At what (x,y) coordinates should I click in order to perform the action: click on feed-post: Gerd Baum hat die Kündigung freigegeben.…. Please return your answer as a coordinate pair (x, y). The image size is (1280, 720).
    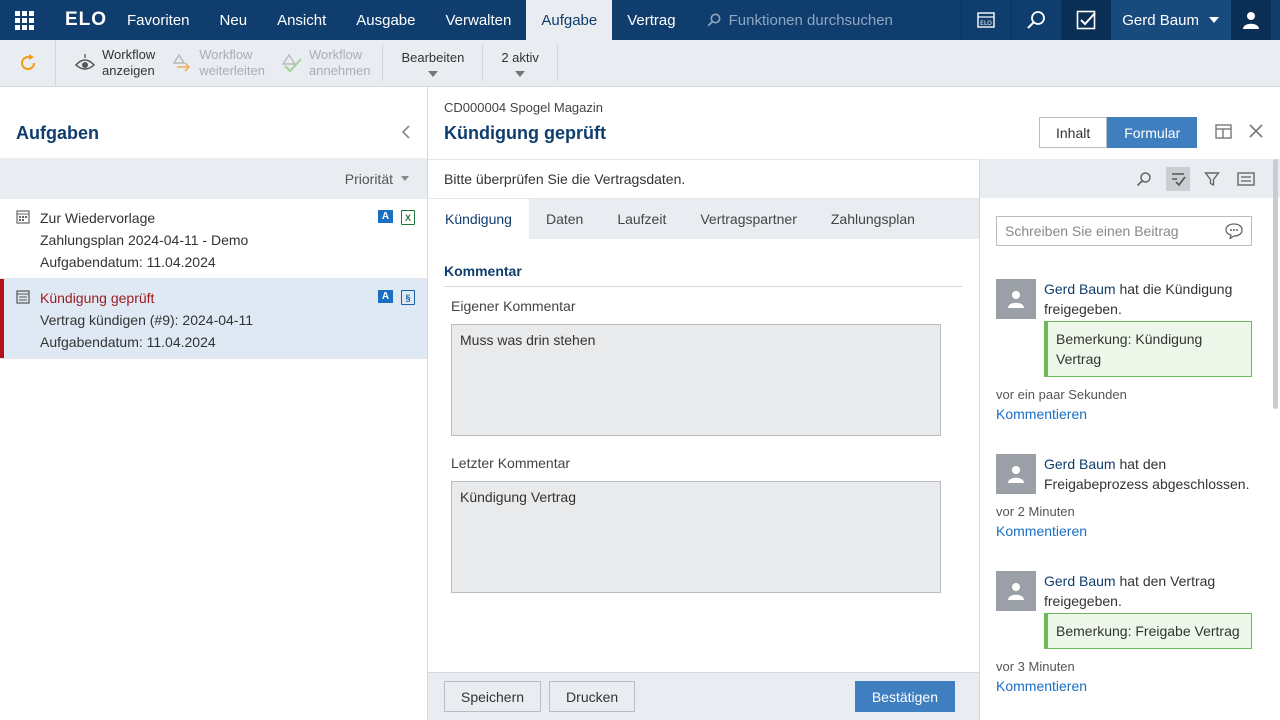
    Looking at the image, I should click on (1124, 328).